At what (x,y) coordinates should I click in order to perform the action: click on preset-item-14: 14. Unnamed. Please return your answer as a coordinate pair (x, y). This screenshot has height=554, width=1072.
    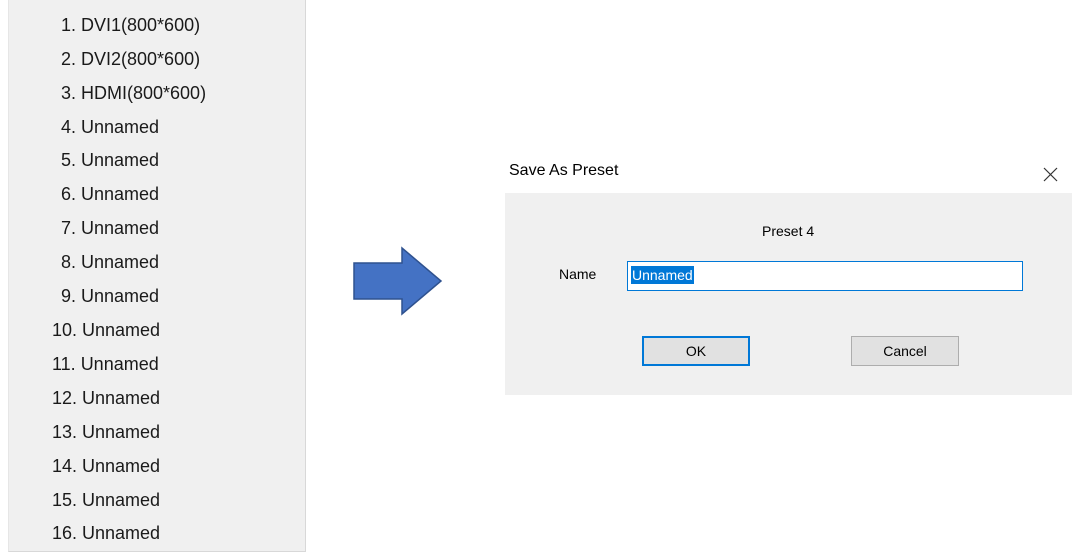
    Looking at the image, I should click on (157, 466).